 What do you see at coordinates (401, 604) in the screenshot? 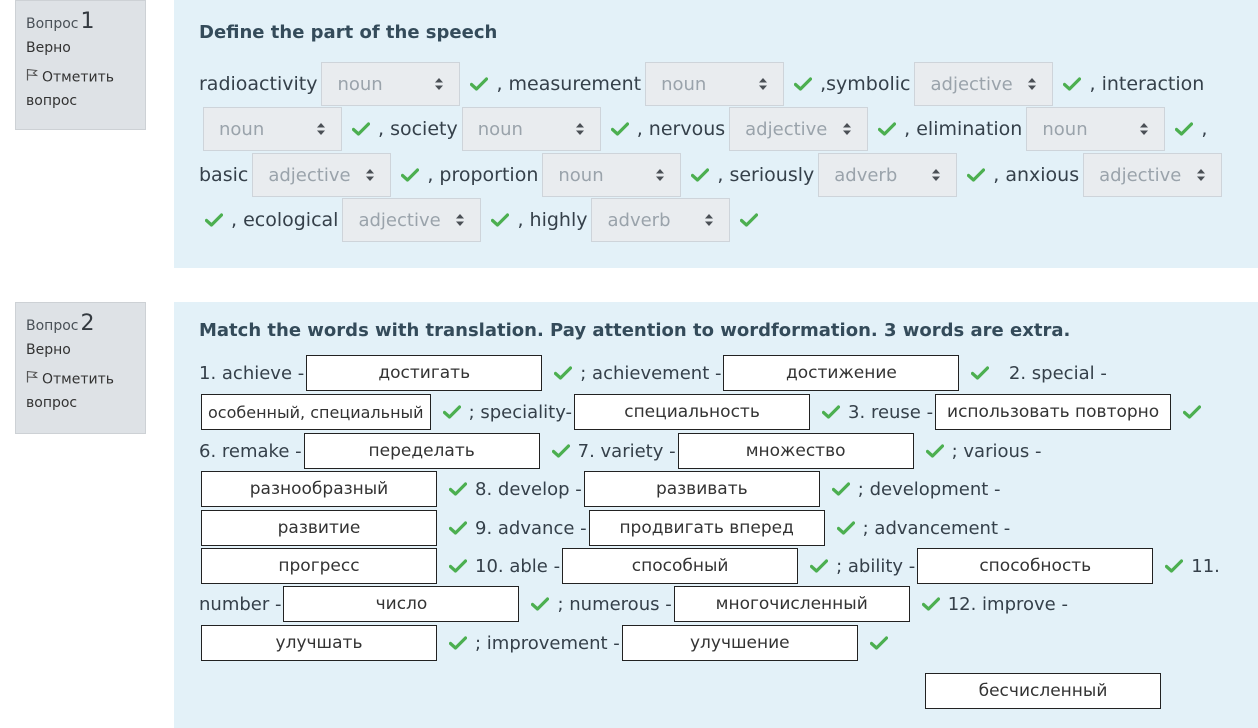
I see `drop-answer-box: число` at bounding box center [401, 604].